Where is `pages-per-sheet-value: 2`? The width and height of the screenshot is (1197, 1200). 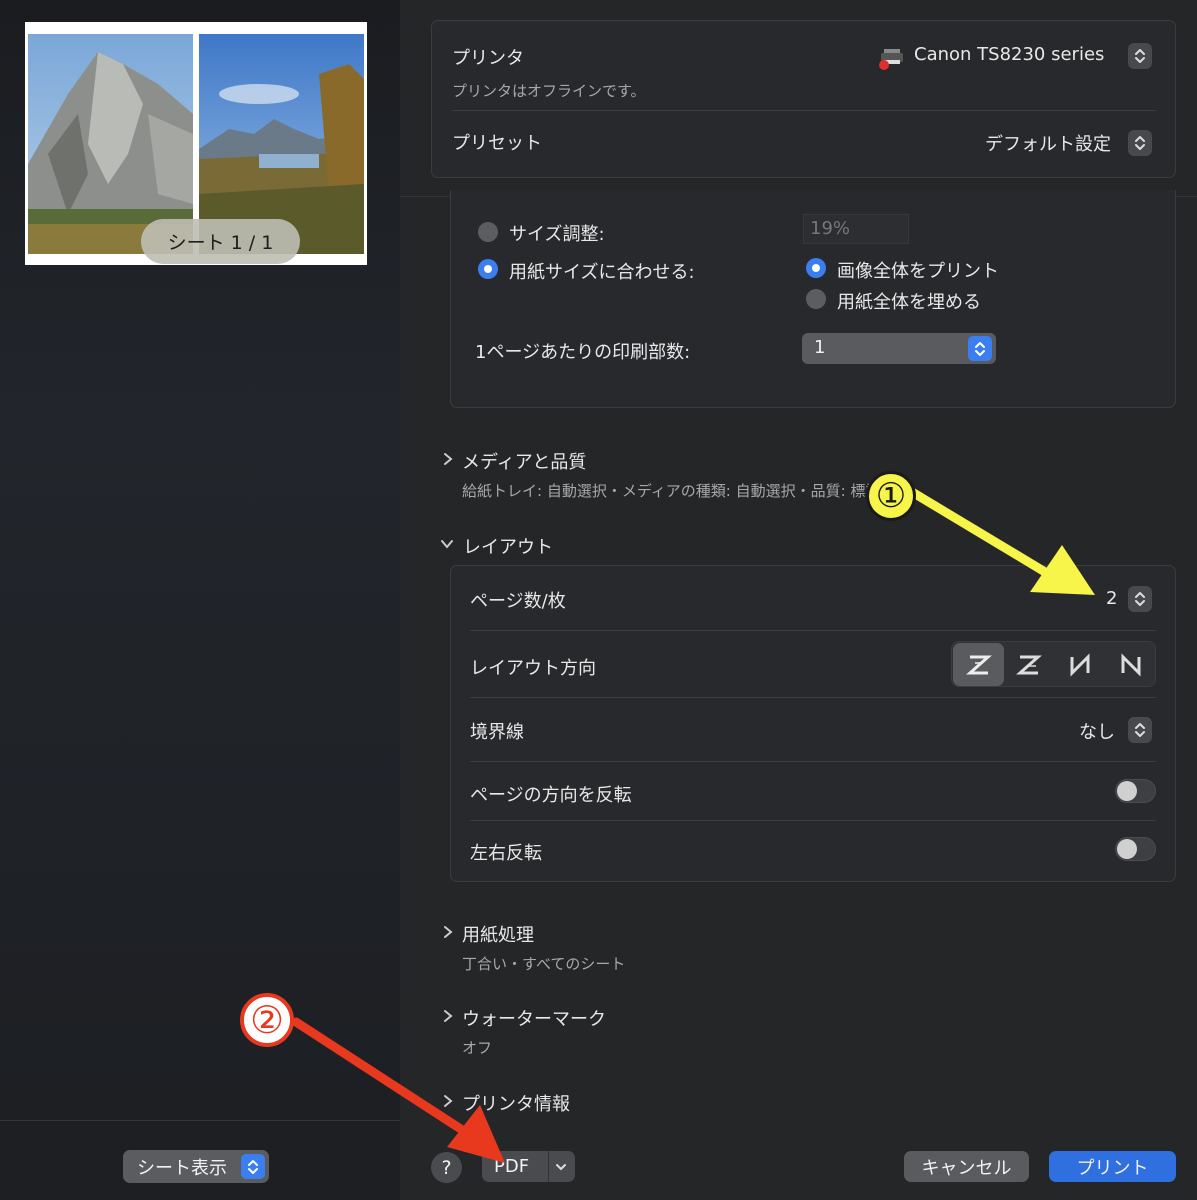
pages-per-sheet-value: 2 is located at coordinates (1111, 598).